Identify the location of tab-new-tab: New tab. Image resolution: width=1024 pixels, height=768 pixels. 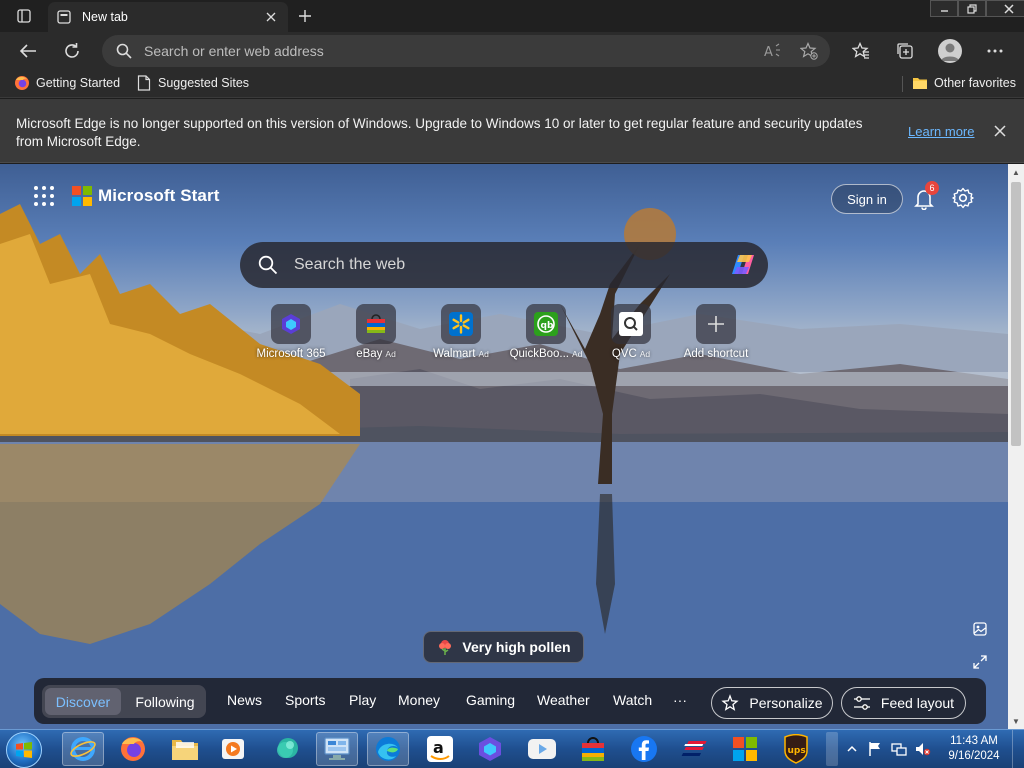
(168, 17).